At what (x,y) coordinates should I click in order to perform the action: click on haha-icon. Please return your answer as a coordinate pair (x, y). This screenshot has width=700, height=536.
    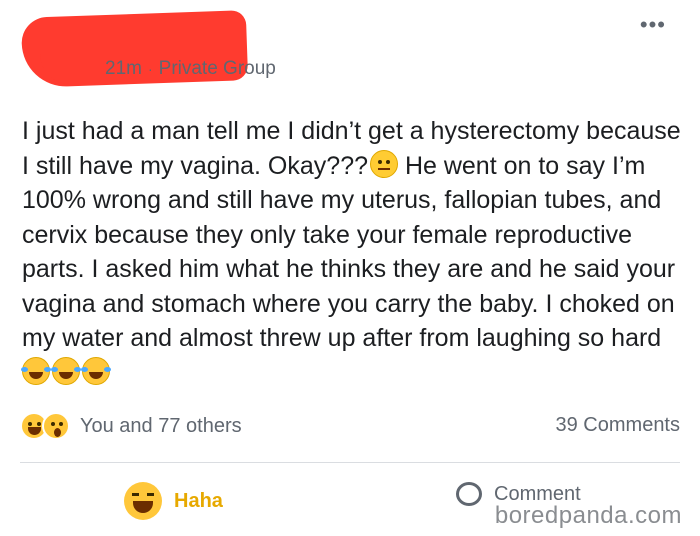
    Looking at the image, I should click on (143, 501).